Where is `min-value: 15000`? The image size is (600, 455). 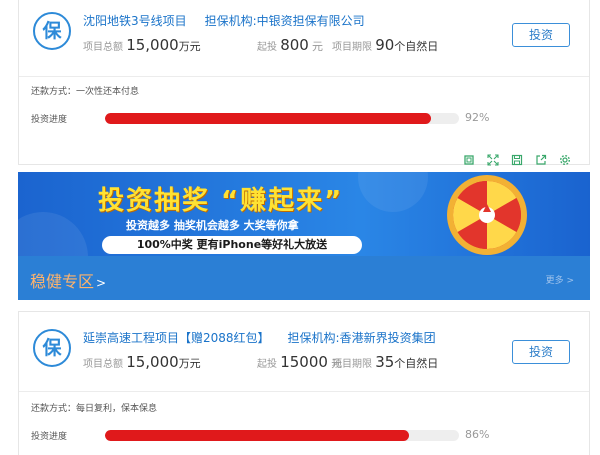 min-value: 15000 is located at coordinates (304, 362).